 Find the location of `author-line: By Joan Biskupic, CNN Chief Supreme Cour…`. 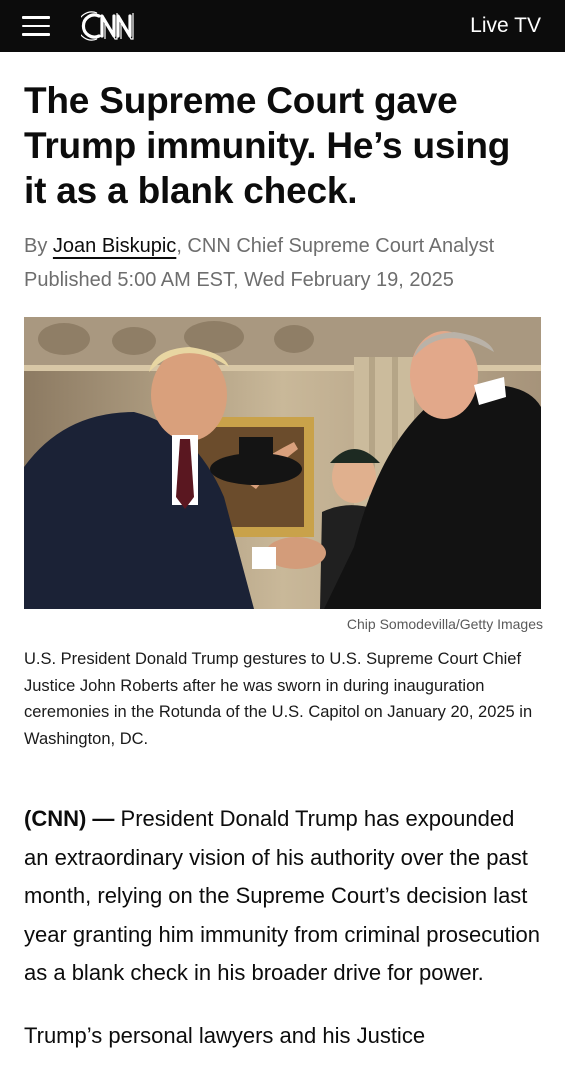

author-line: By Joan Biskupic, CNN Chief Supreme Cour… is located at coordinates (282, 246).